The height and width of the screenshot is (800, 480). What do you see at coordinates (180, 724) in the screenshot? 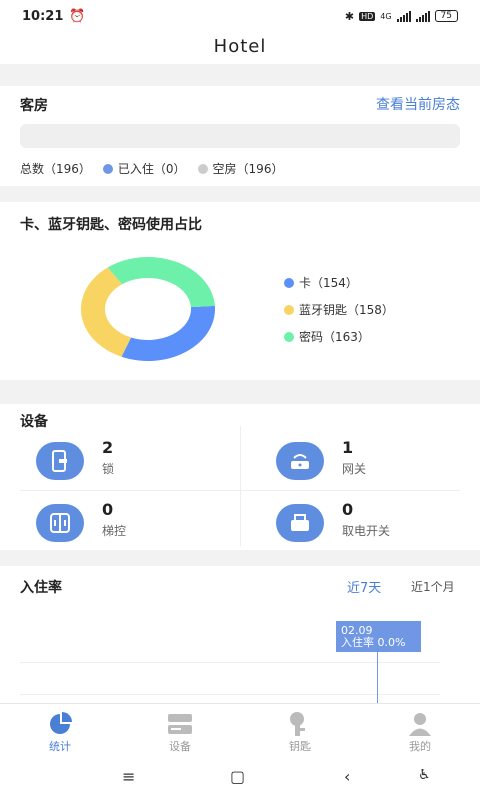
I see `device-icon` at bounding box center [180, 724].